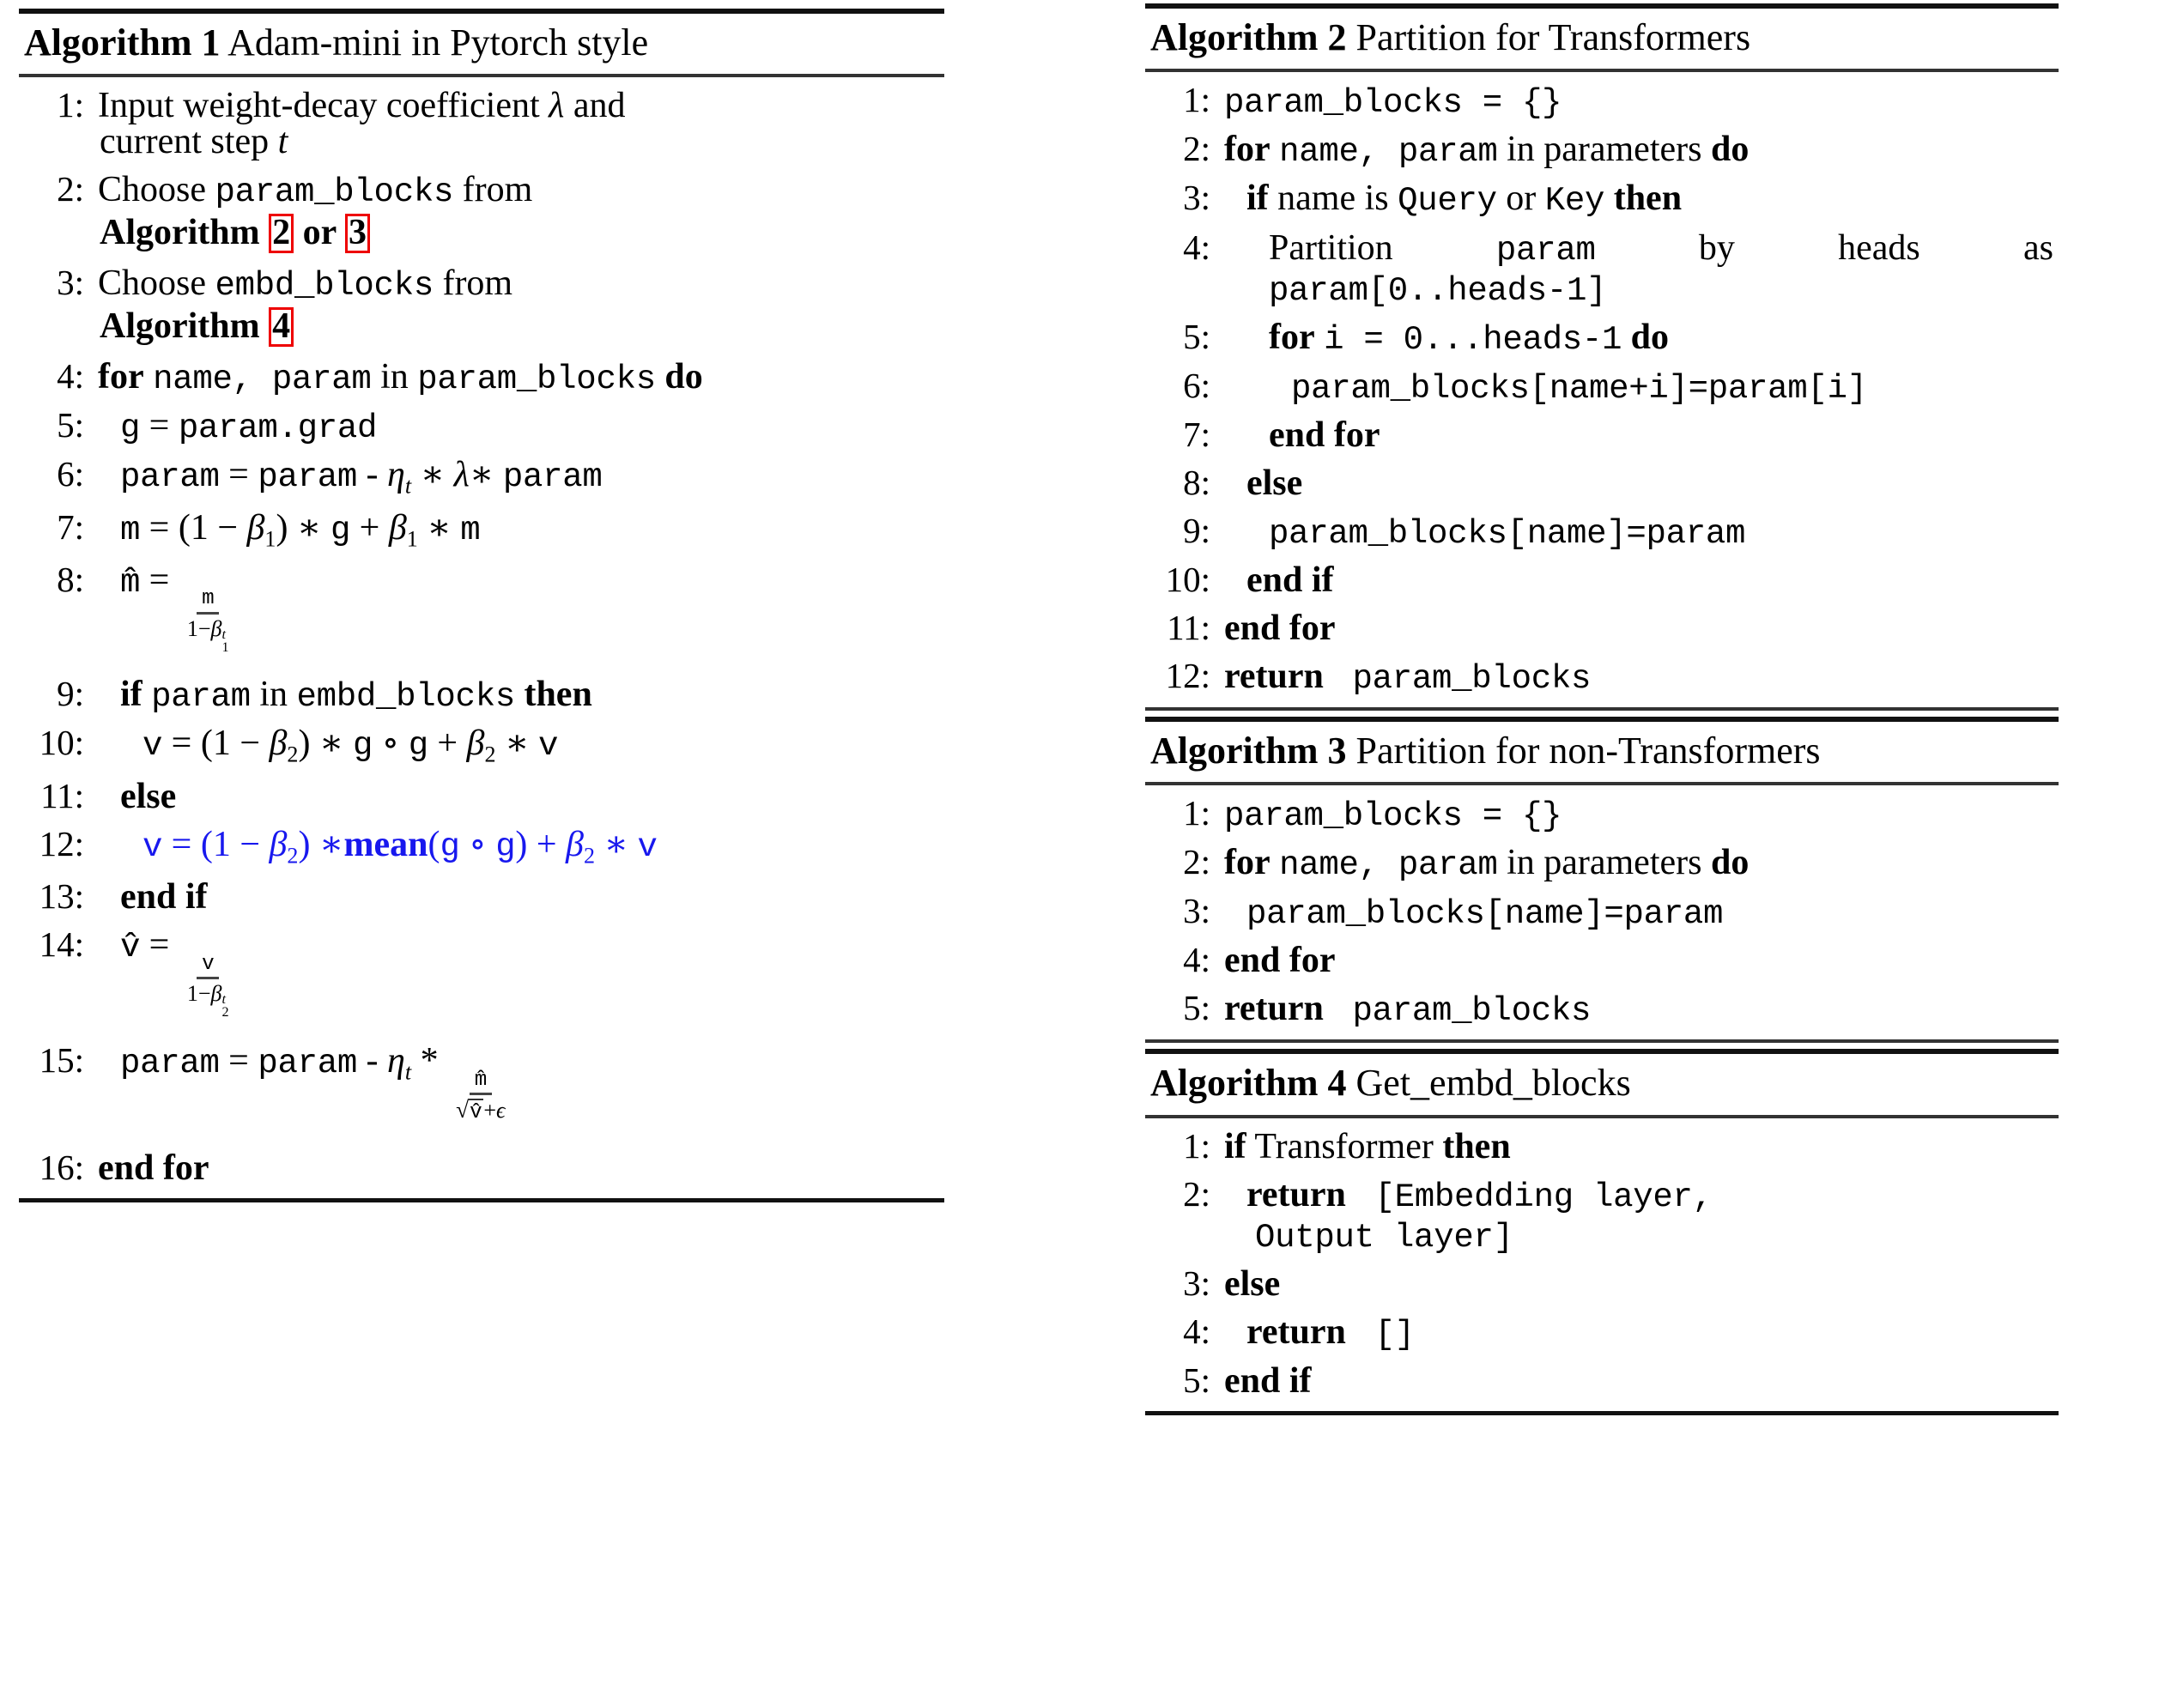 The width and height of the screenshot is (2165, 1708). What do you see at coordinates (1602, 1283) in the screenshot?
I see `algorithm-line: 3: else` at bounding box center [1602, 1283].